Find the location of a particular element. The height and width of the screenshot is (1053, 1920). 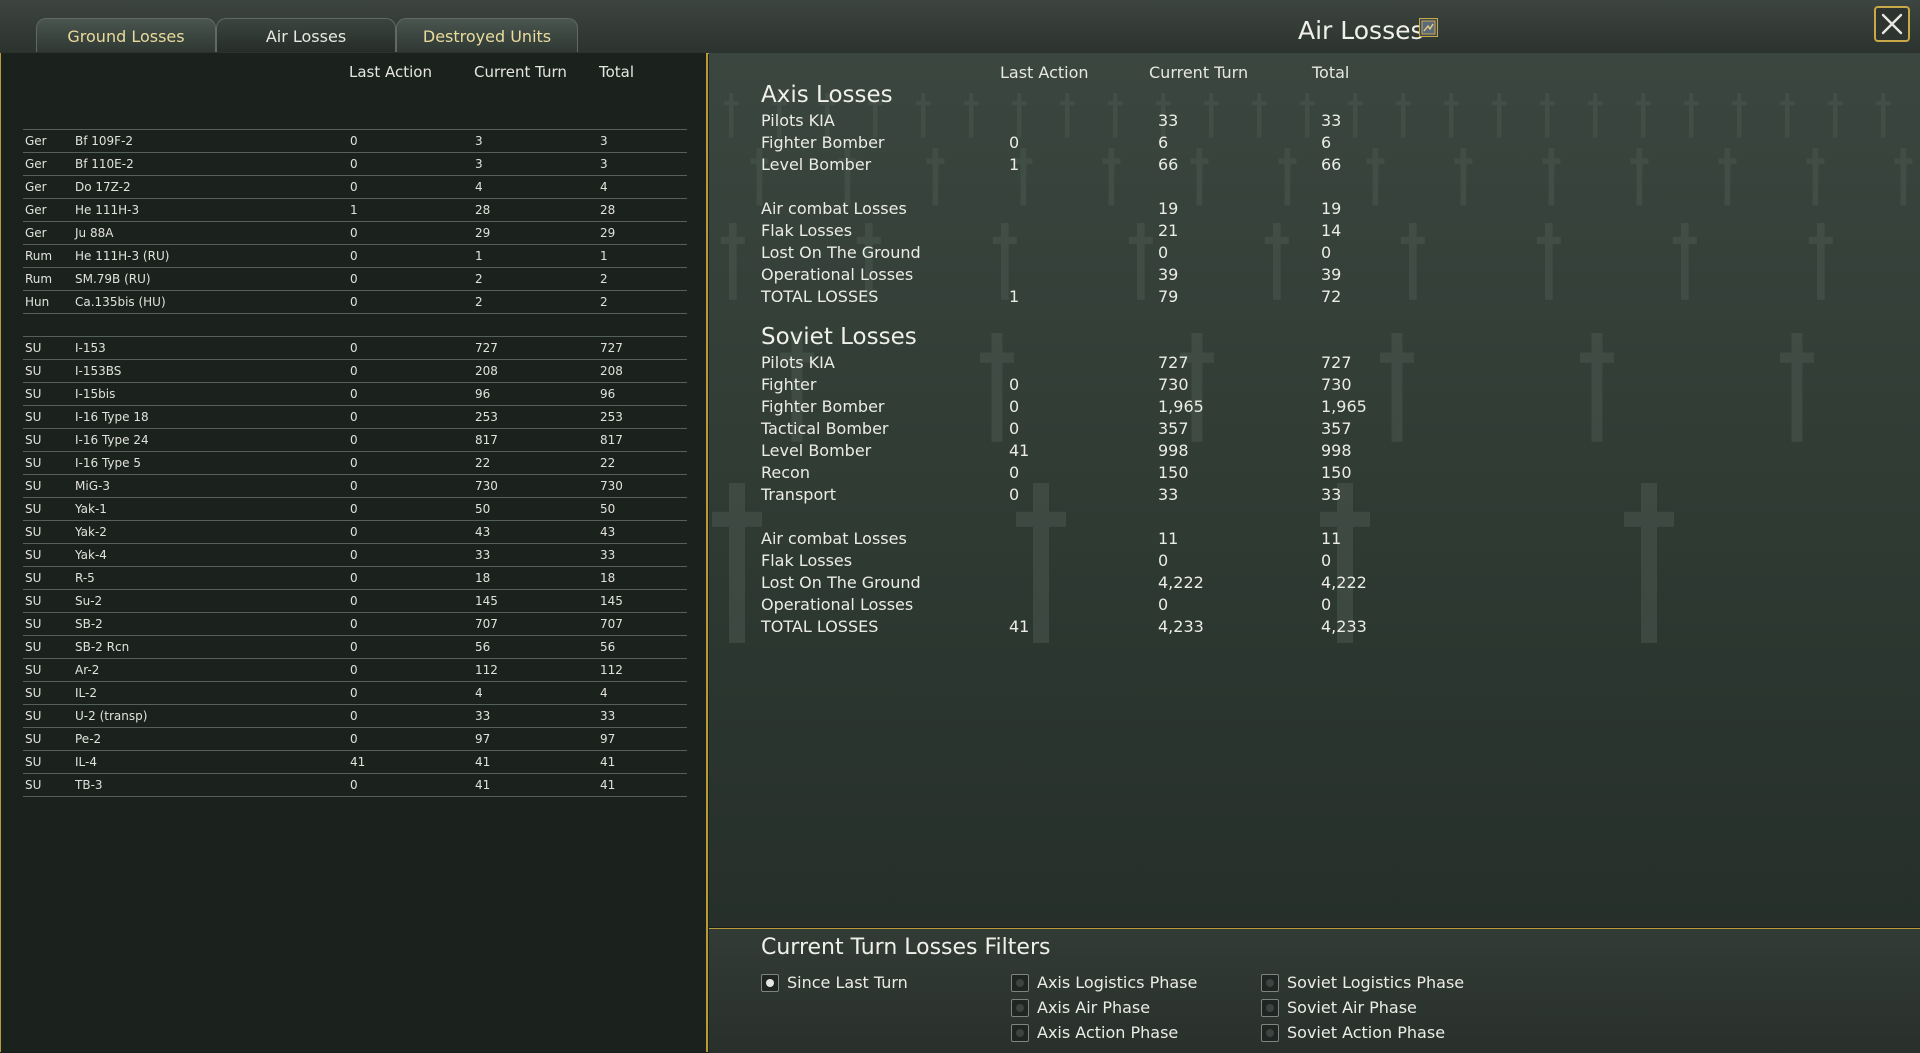

aircraft-name-cell: Ju 88A is located at coordinates (94, 233).